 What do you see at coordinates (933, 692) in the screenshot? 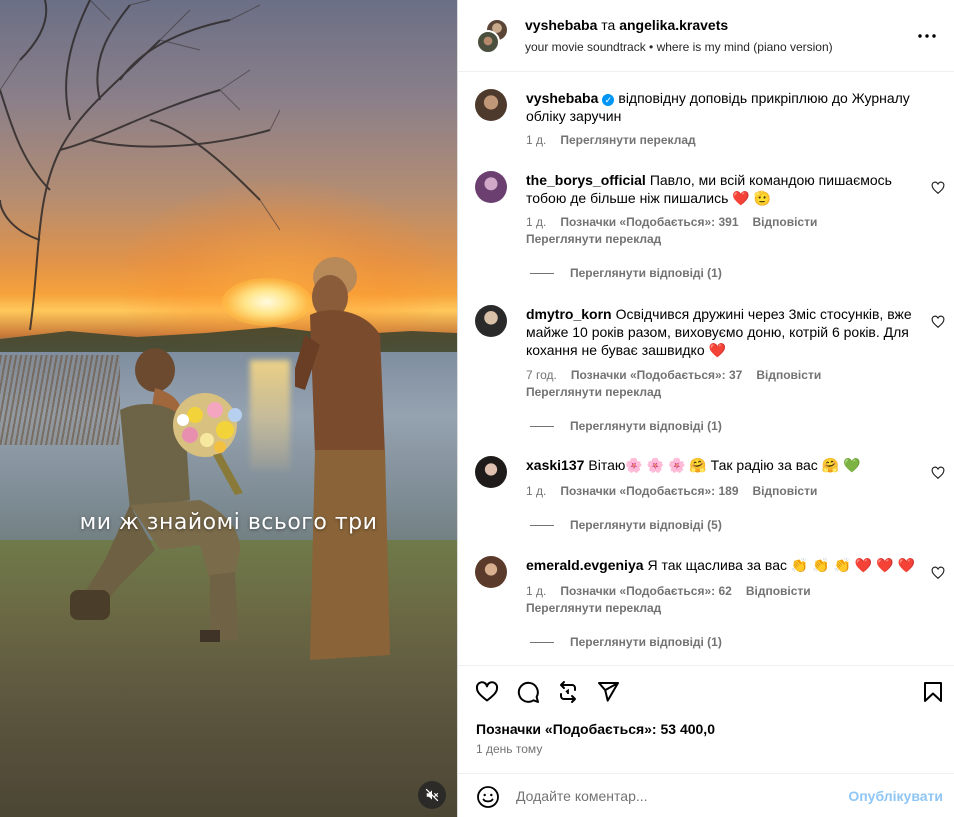
I see `bookmark-icon` at bounding box center [933, 692].